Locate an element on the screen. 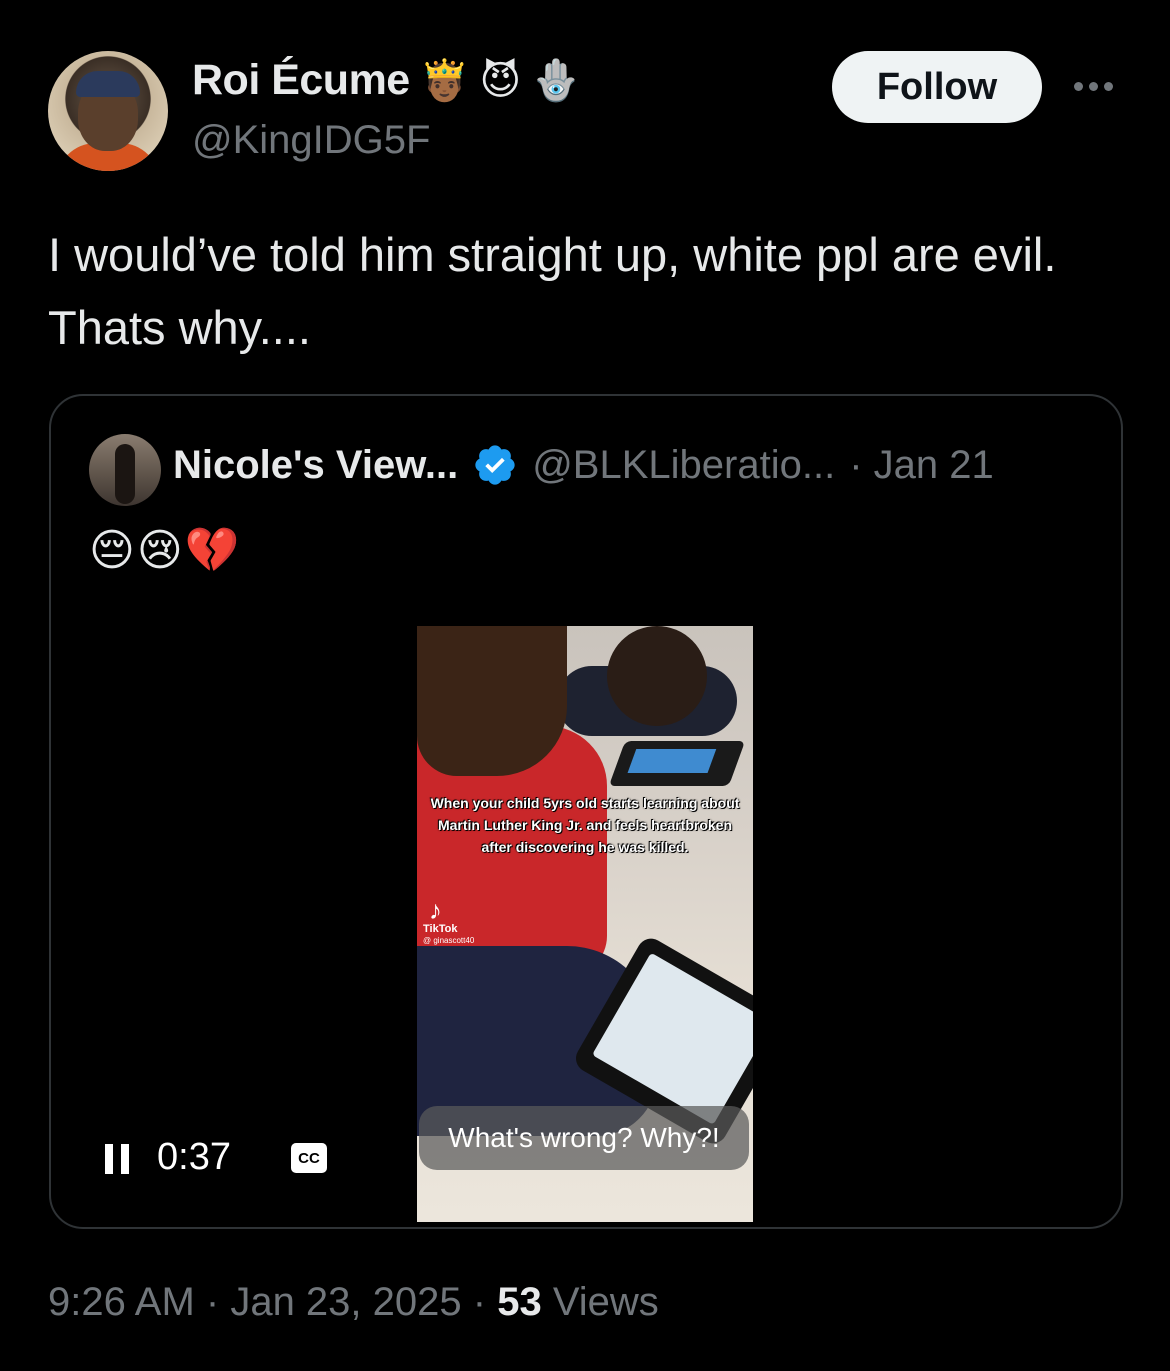 This screenshot has height=1371, width=1170. more-horizontal-icon is located at coordinates (1093, 86).